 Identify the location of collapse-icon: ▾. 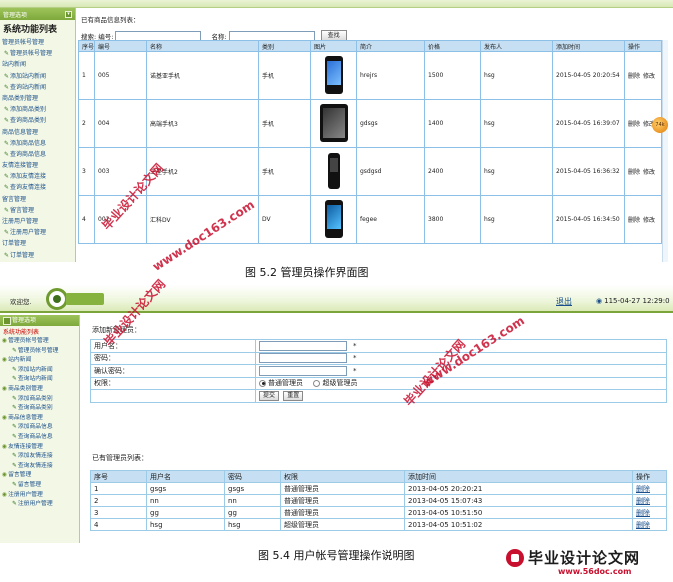
(68, 14).